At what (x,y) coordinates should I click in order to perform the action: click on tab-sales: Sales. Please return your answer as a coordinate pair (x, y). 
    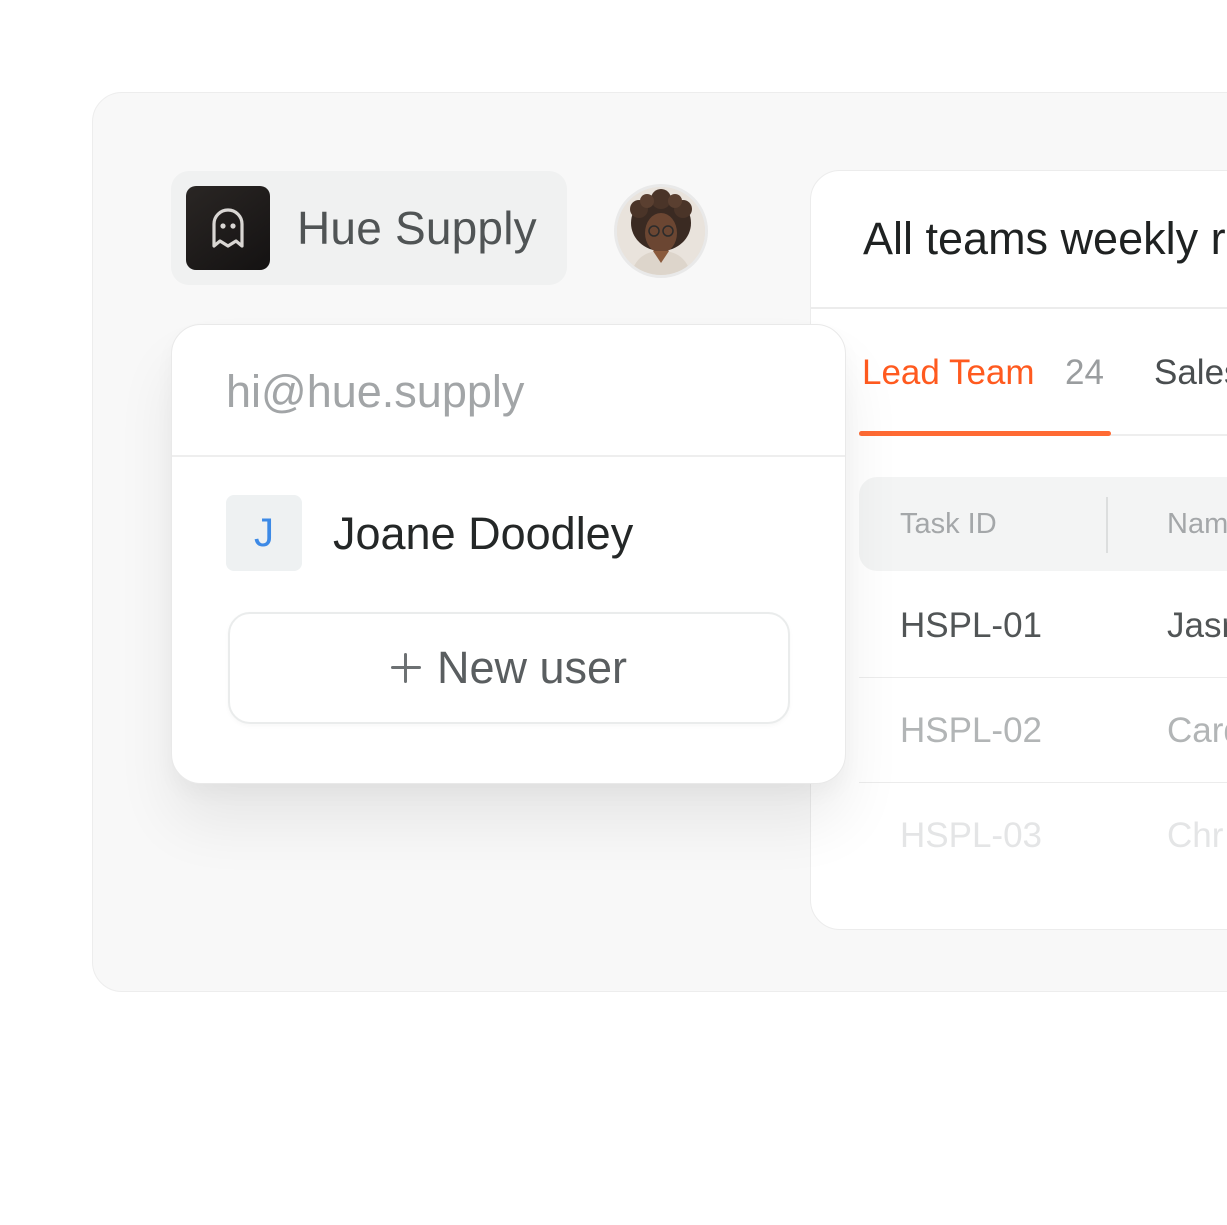
    Looking at the image, I should click on (1190, 373).